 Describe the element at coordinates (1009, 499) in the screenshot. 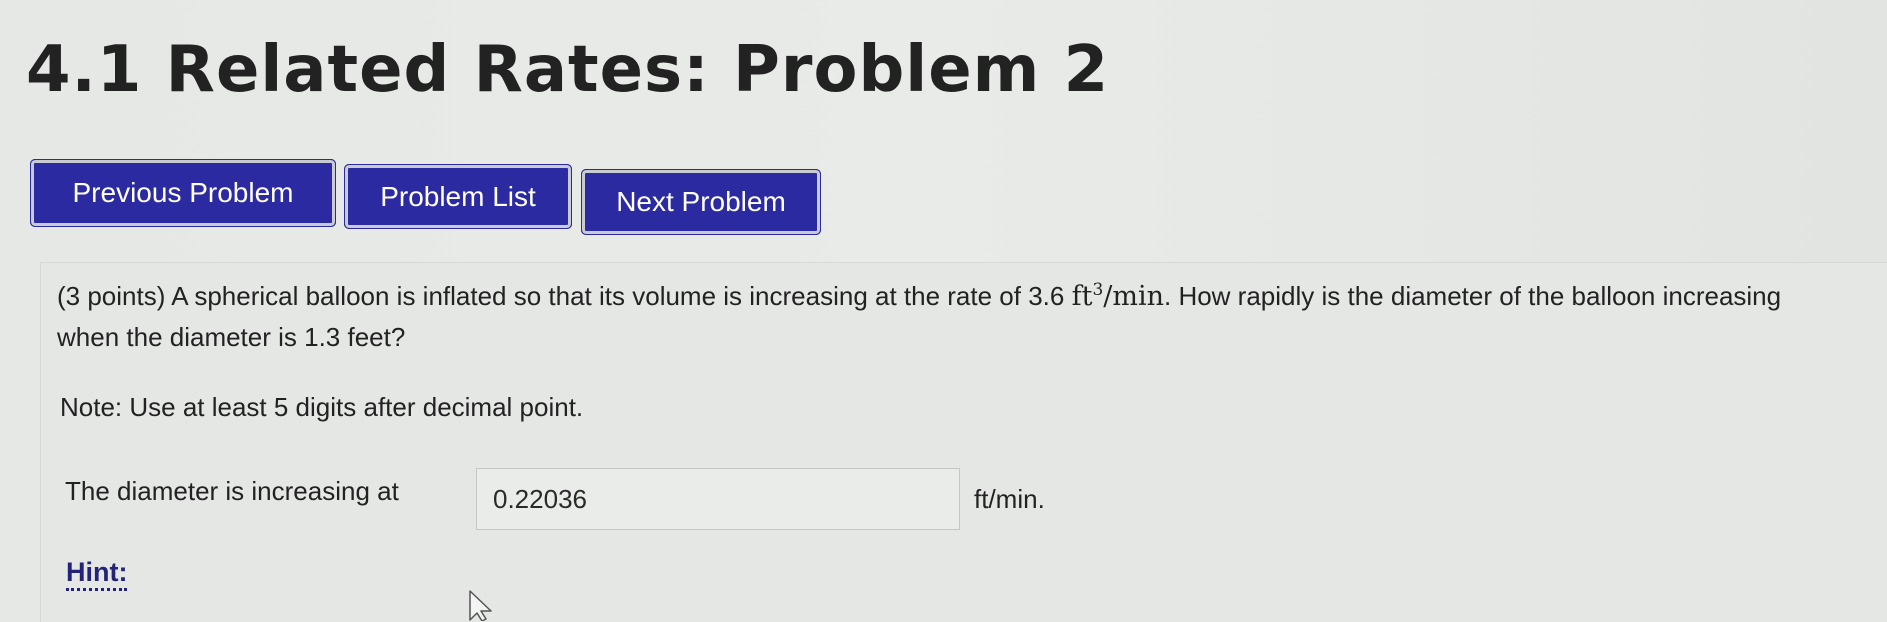

I see `answer-unit: ft/min.` at that location.